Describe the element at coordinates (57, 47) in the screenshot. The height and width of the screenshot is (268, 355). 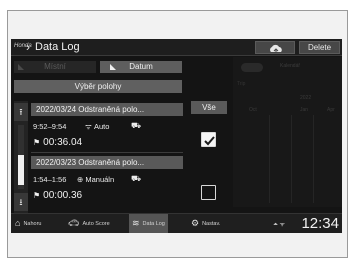
I see `page-title: Data Log` at that location.